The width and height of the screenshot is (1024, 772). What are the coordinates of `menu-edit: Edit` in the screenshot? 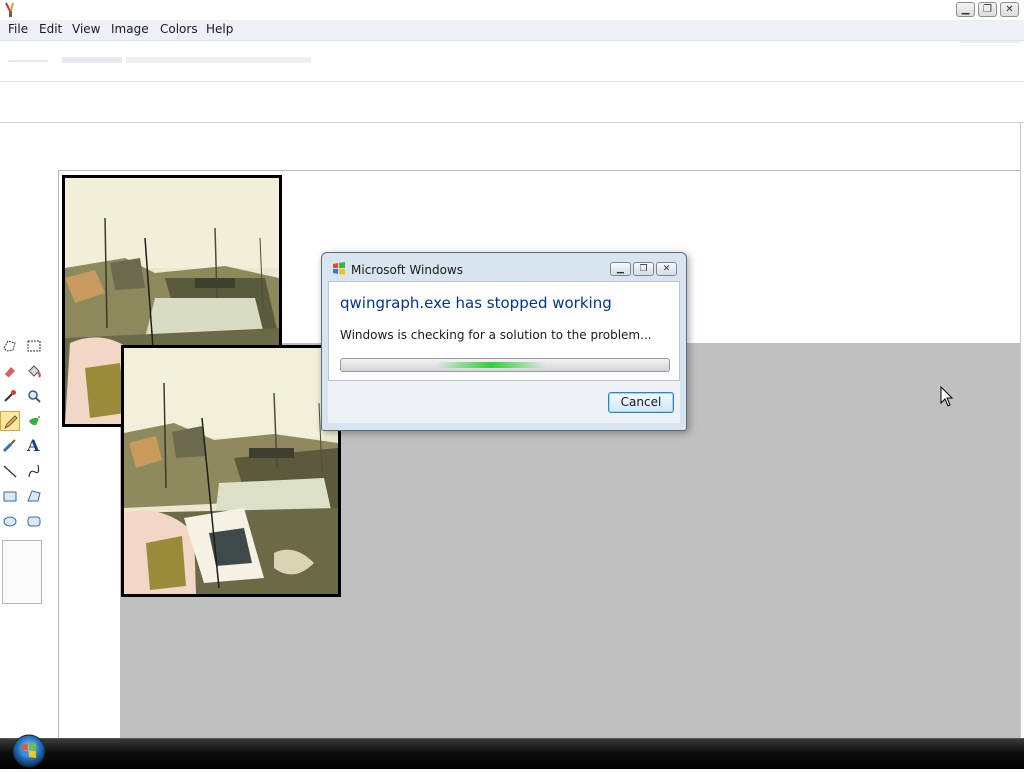 It's located at (50, 29).